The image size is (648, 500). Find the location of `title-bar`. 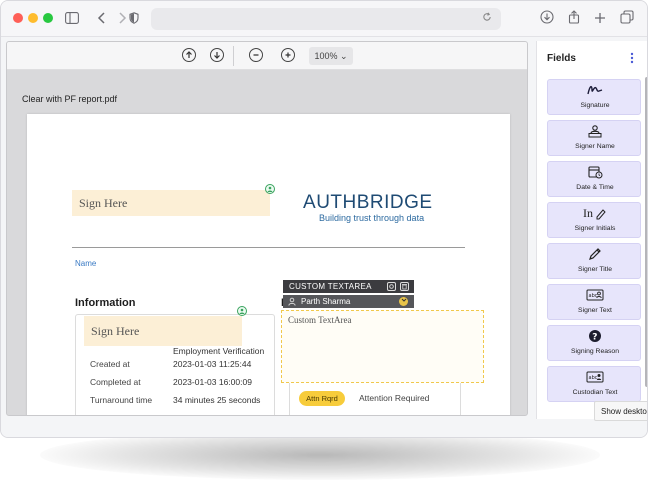

title-bar is located at coordinates (324, 19).